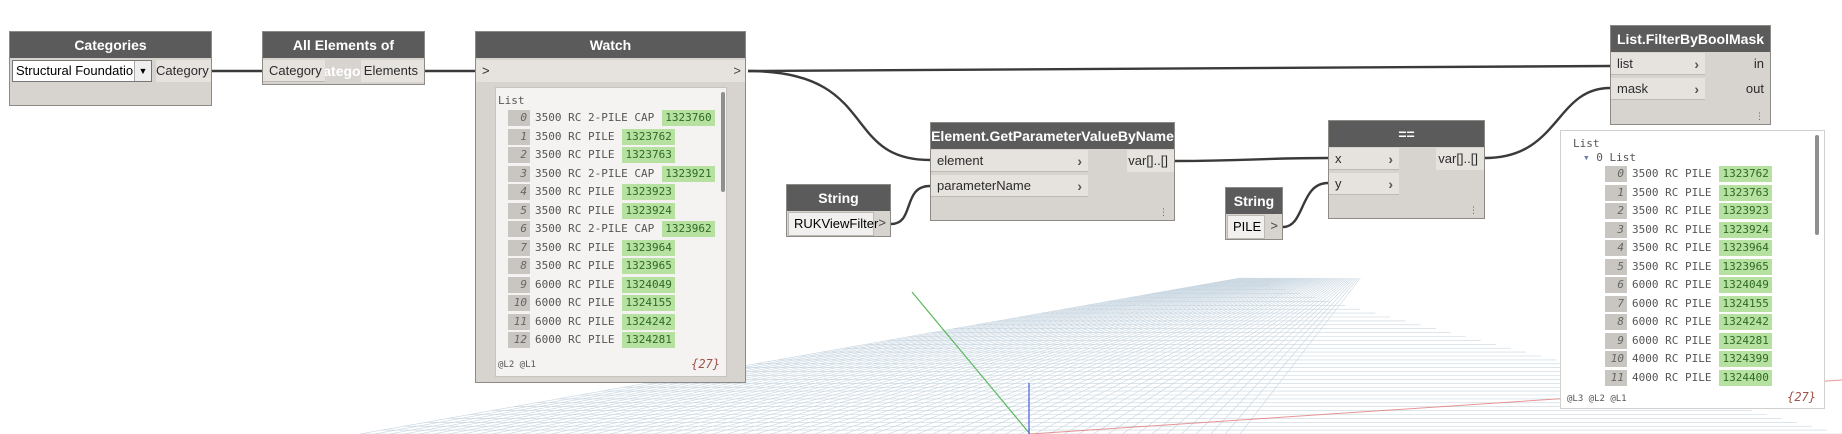  I want to click on filter-sublist-label: 0 List, so click(1616, 157).